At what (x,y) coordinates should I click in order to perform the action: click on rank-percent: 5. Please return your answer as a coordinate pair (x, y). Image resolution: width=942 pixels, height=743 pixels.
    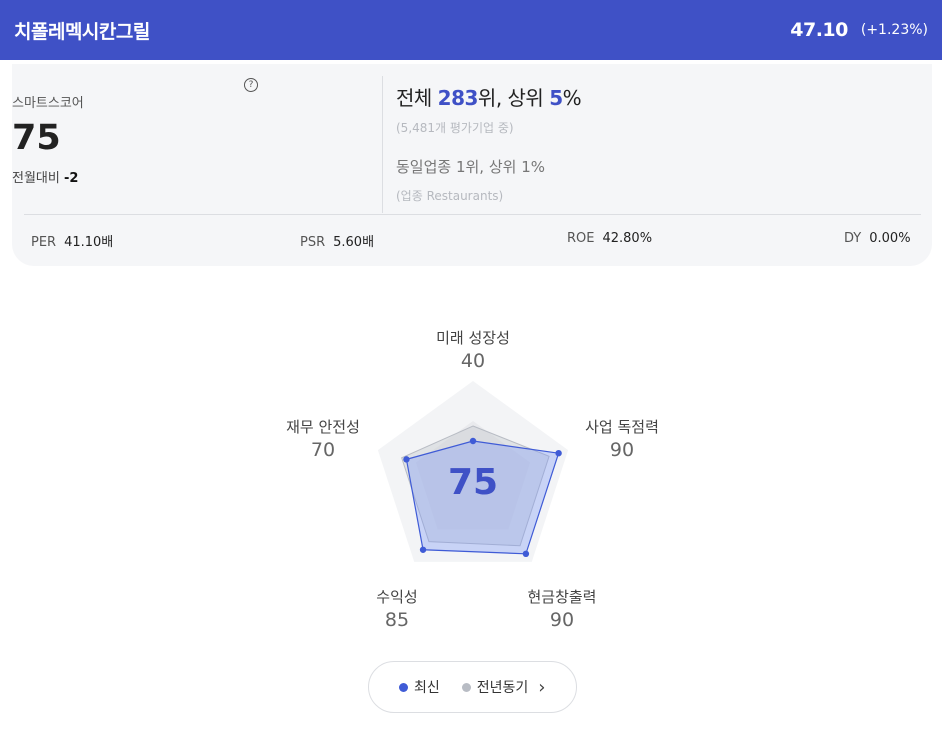
    Looking at the image, I should click on (556, 98).